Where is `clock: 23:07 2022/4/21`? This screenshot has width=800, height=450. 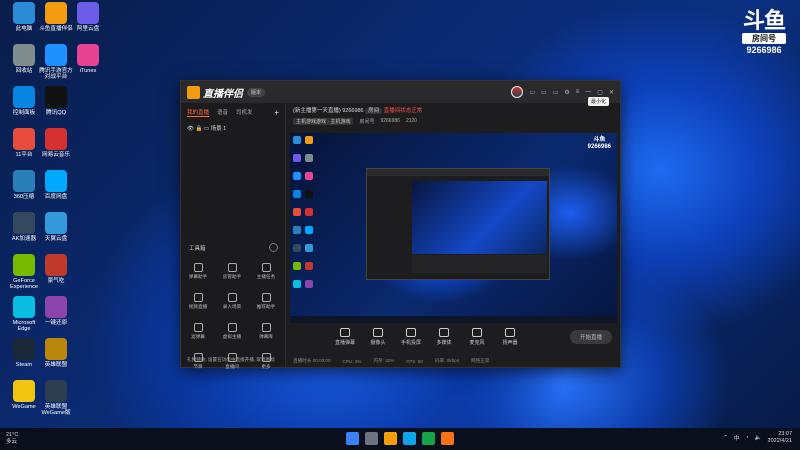
clock: 23:07 2022/4/21 is located at coordinates (780, 438).